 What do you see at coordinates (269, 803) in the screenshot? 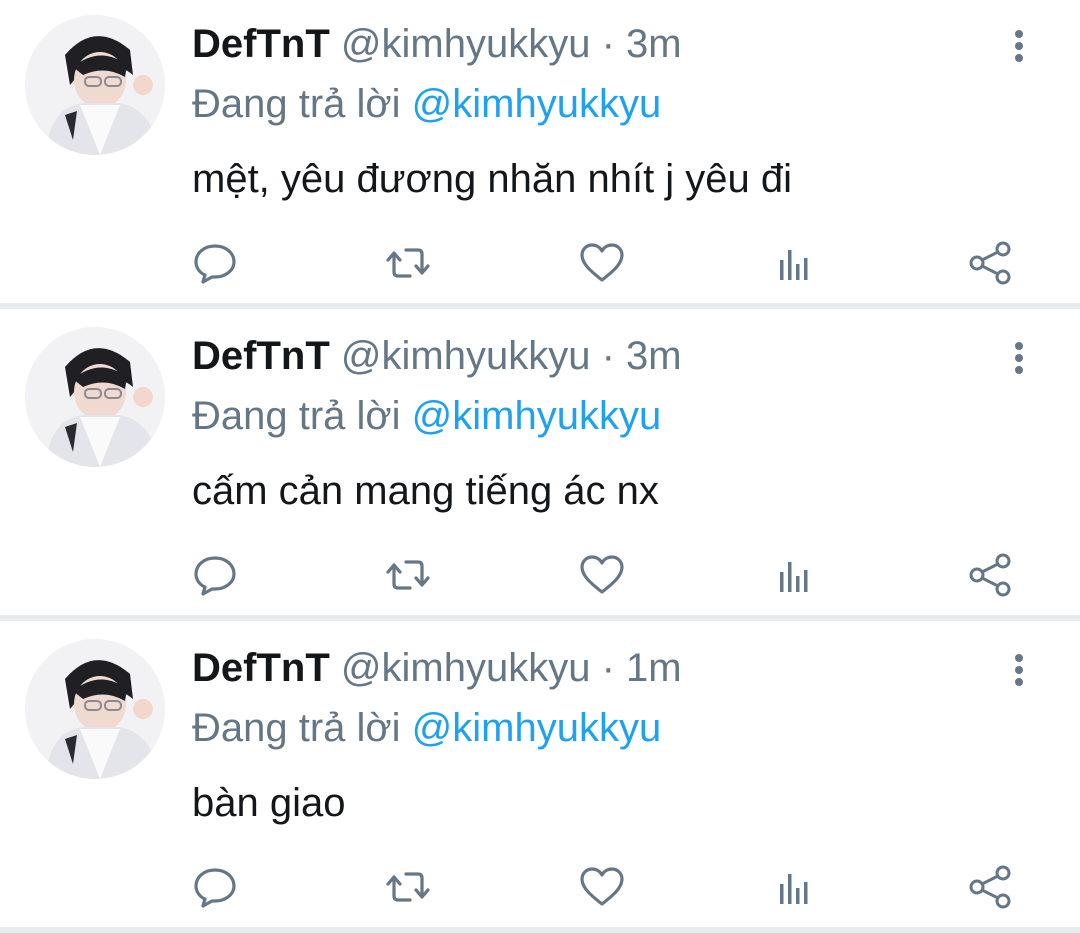
I see `tweet-text: bàn giao` at bounding box center [269, 803].